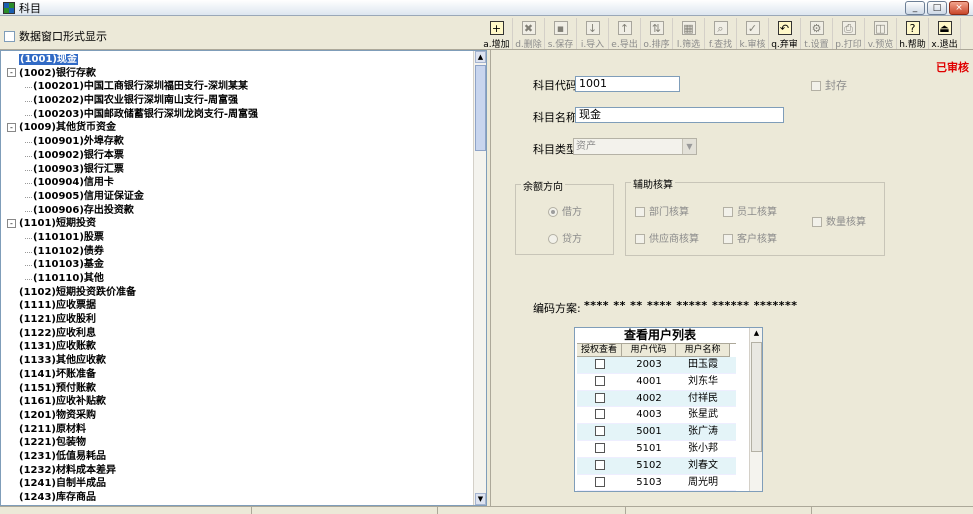 This screenshot has height=514, width=973. I want to click on unaudit-button: ↶ q.弃审, so click(785, 34).